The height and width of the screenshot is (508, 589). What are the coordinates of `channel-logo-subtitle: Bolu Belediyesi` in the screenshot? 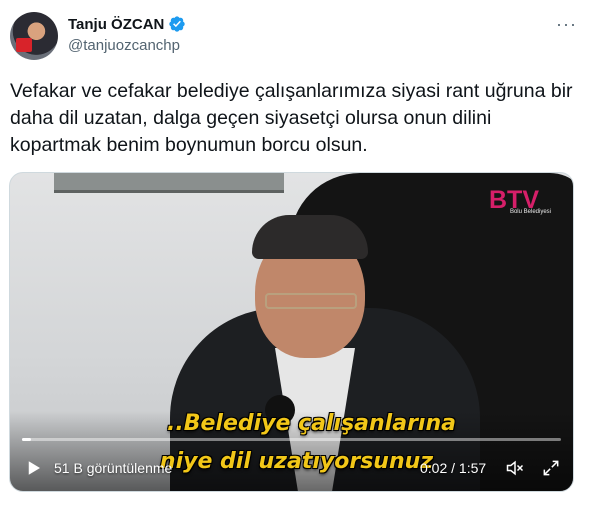 It's located at (530, 212).